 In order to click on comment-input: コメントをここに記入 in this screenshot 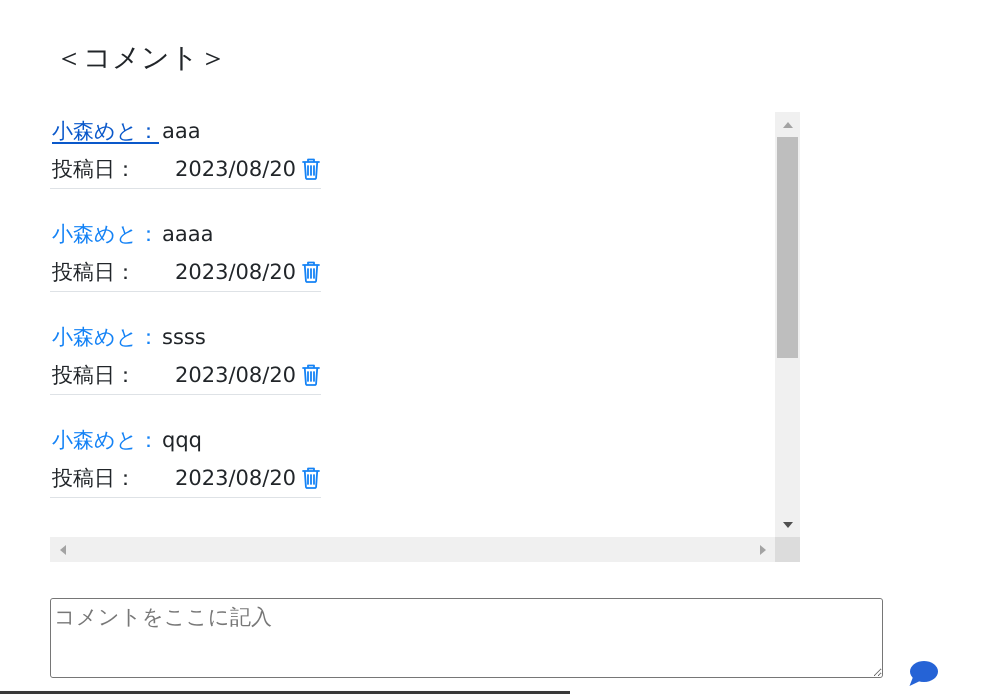, I will do `click(466, 638)`.